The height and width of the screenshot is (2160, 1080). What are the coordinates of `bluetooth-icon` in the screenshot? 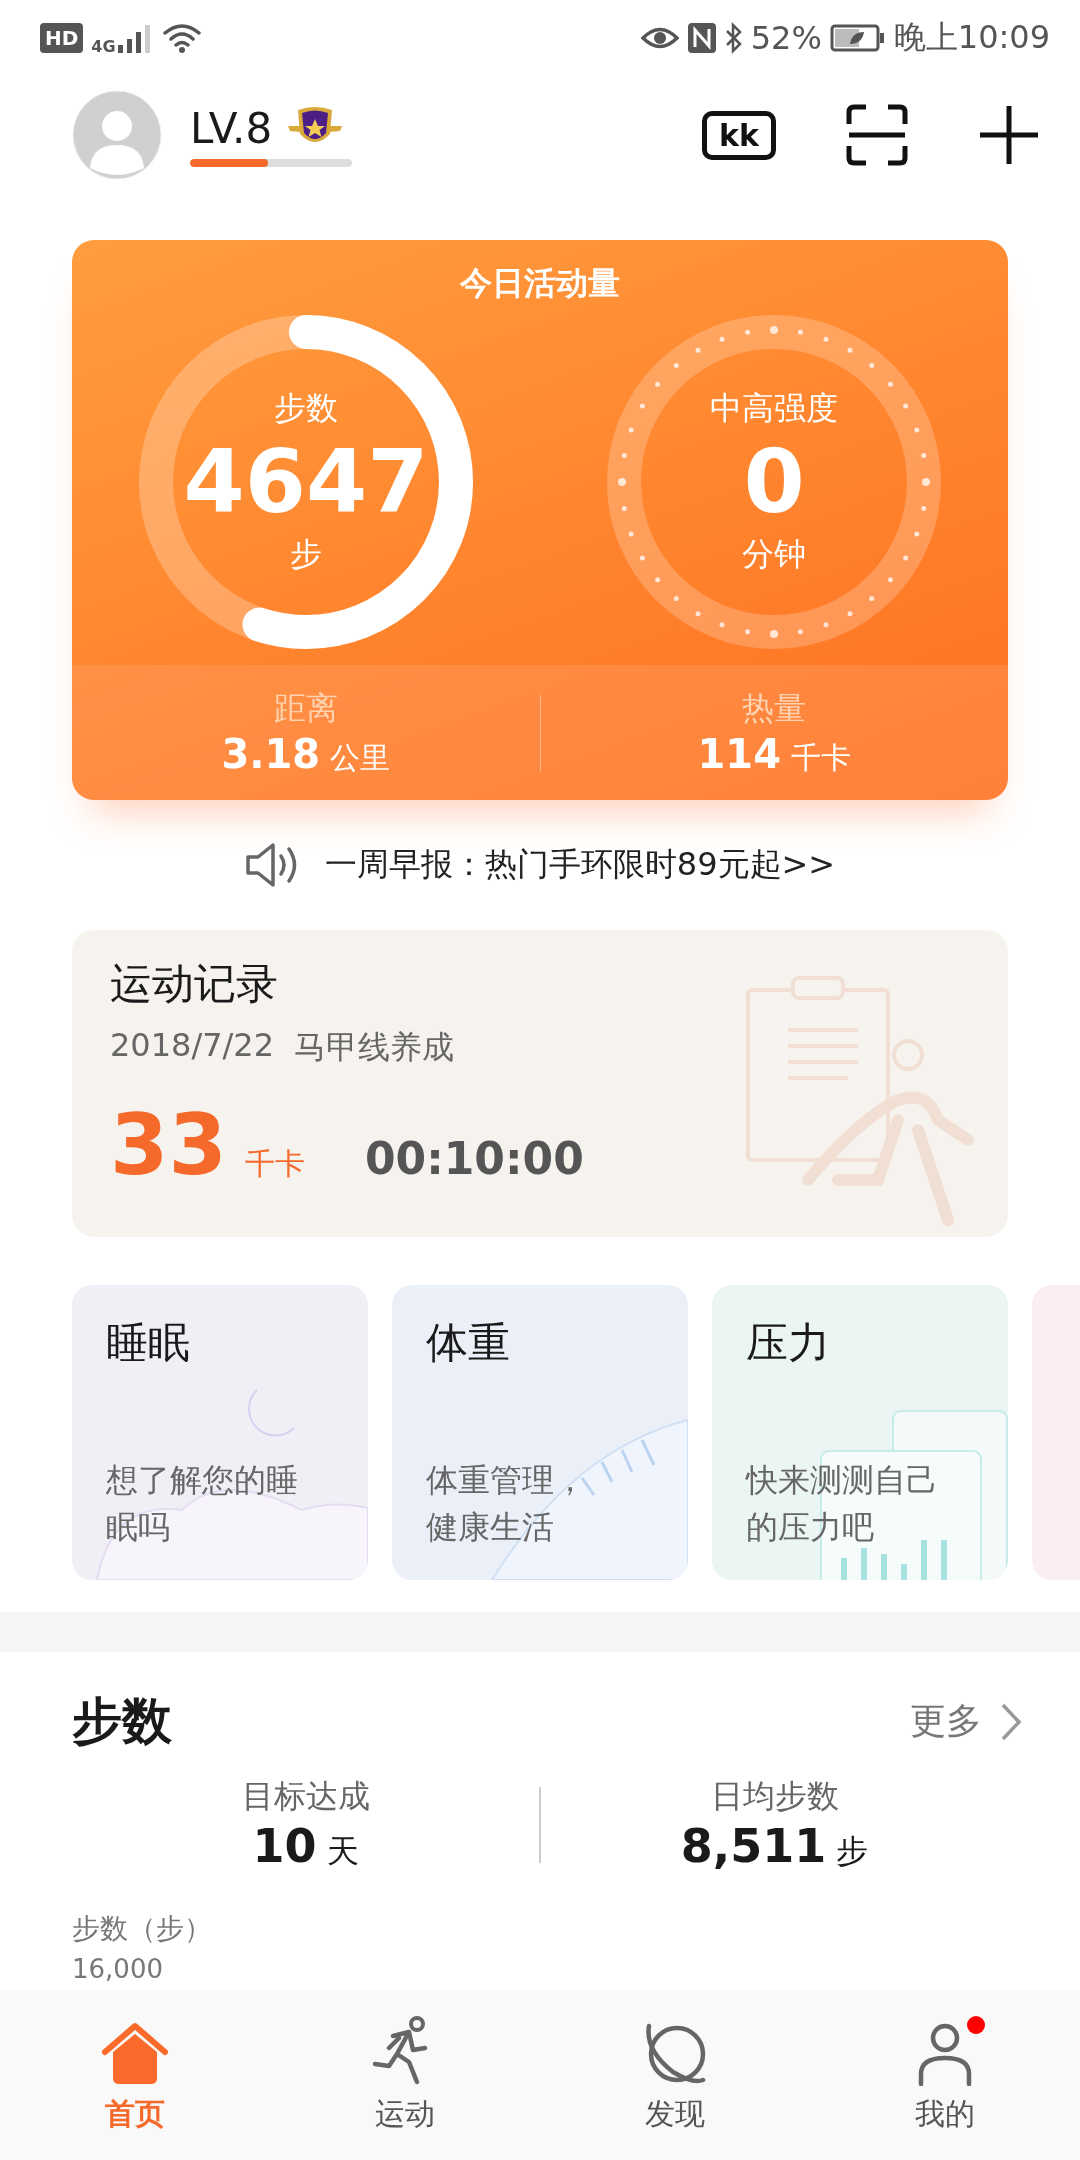 It's located at (733, 37).